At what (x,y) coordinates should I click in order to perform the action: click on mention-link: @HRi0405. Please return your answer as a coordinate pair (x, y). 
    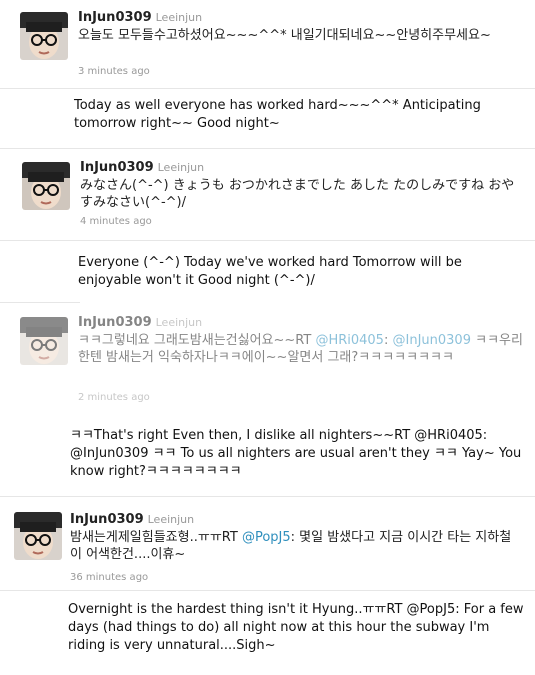
    Looking at the image, I should click on (349, 340).